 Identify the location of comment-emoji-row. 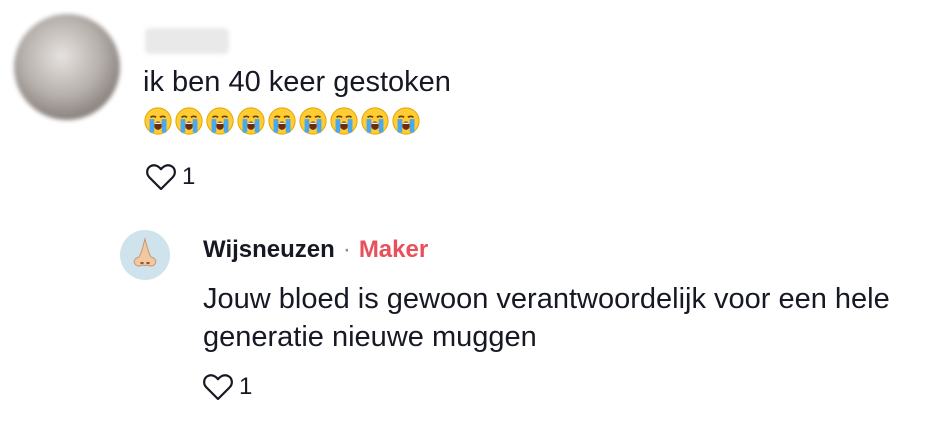
(282, 121).